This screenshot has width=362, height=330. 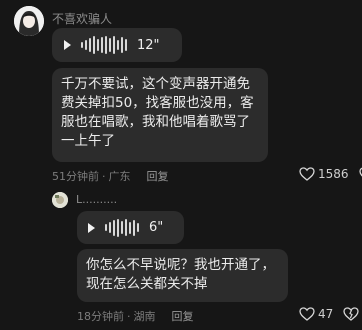 I want to click on comment-location: 广东, so click(x=119, y=176).